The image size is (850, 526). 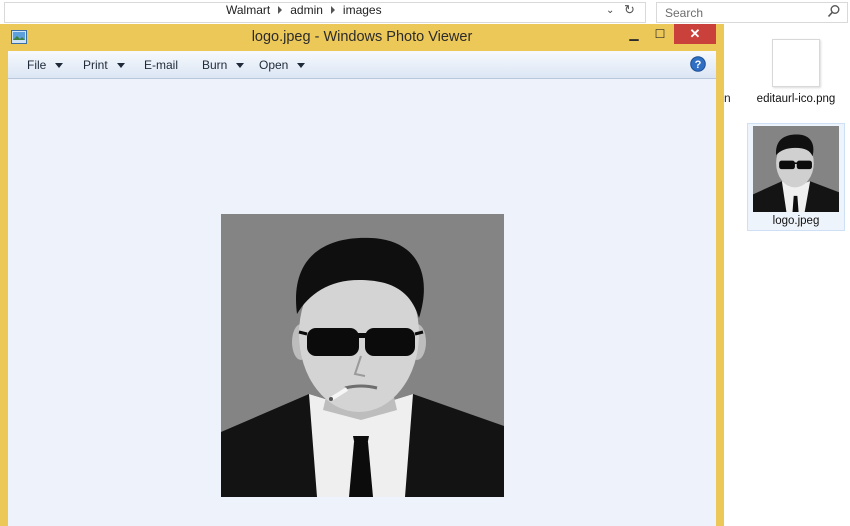 What do you see at coordinates (684, 13) in the screenshot?
I see `search-placeholder: Search` at bounding box center [684, 13].